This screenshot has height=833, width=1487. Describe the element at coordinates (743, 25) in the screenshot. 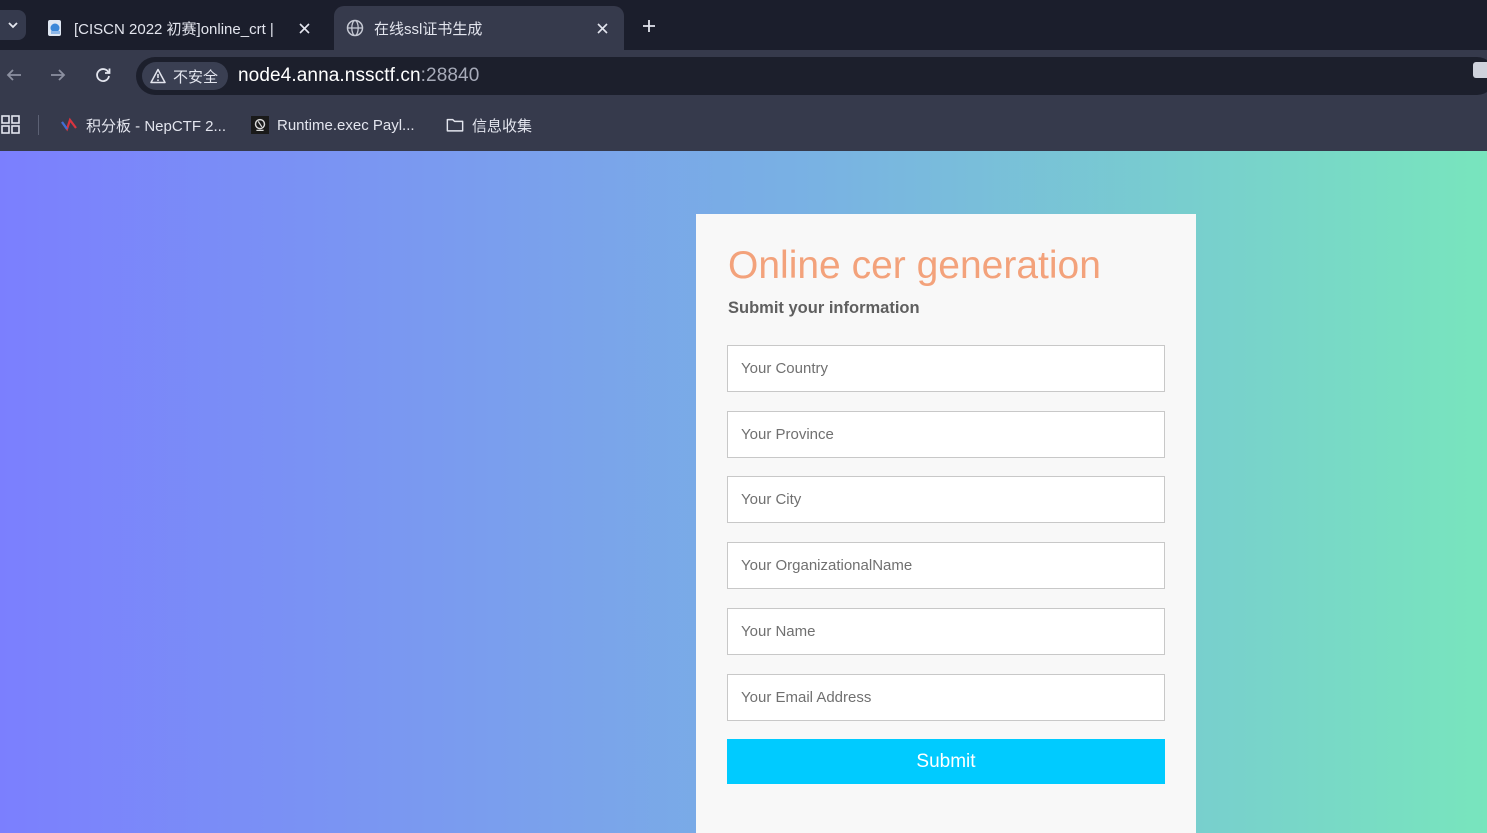

I see `tab-strip: [CISCN 2022 初赛]online_crt | 在线ssl证书生成` at that location.